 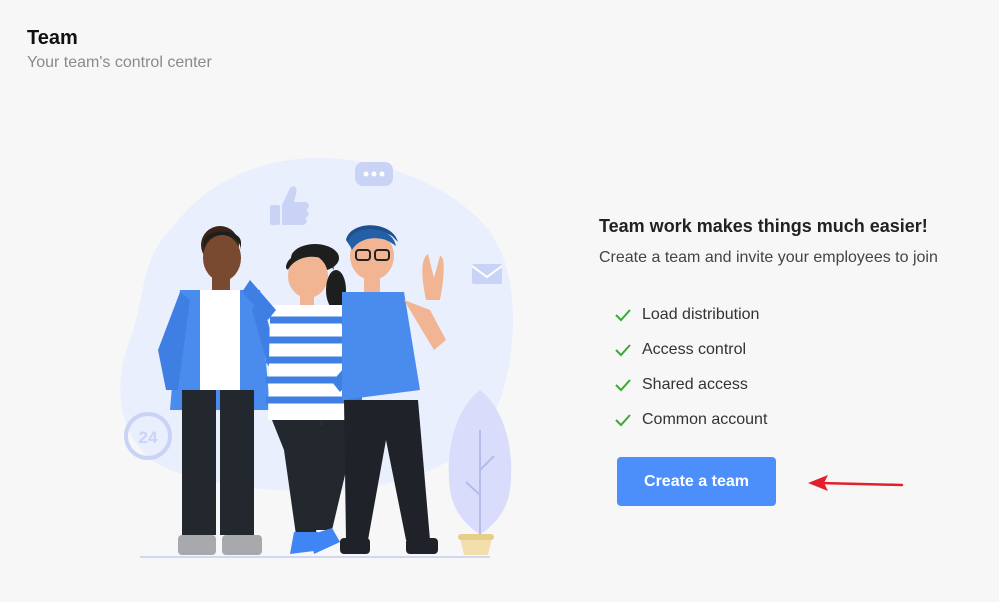 I want to click on create-team-button: Create a team, so click(x=696, y=481).